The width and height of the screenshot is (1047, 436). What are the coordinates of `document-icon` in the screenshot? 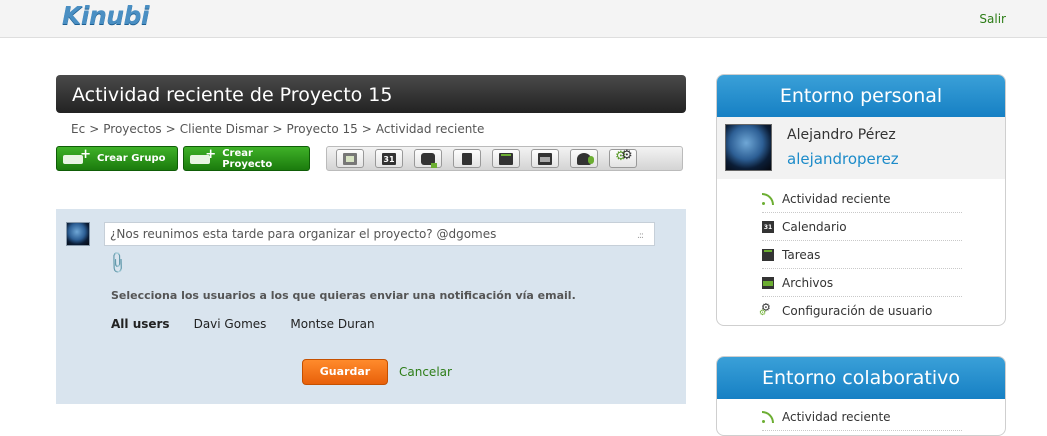 It's located at (467, 158).